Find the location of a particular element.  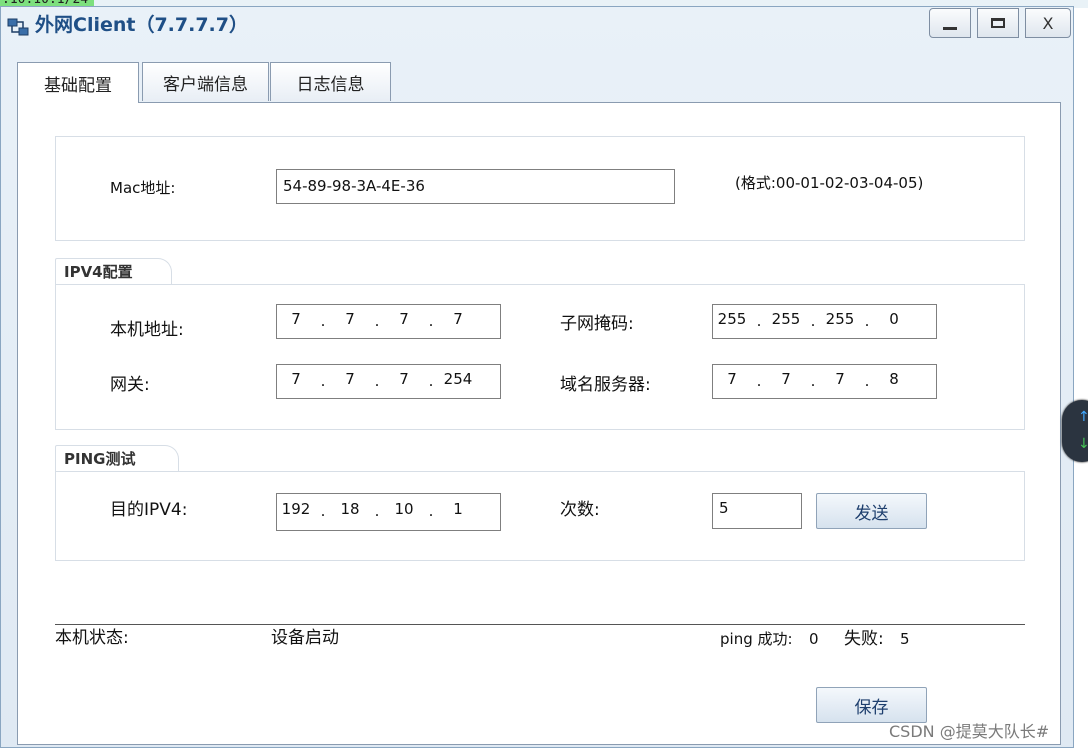

close-icon: X is located at coordinates (1048, 23).